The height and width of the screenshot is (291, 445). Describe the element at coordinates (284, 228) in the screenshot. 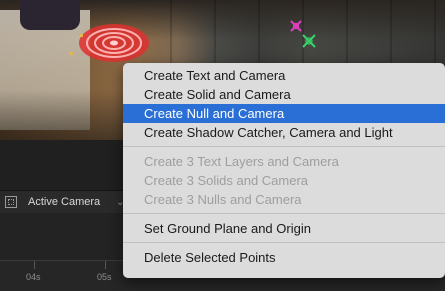

I see `menu-item-set-ground-plane-and-origin: Set Ground Plane and Origin` at that location.